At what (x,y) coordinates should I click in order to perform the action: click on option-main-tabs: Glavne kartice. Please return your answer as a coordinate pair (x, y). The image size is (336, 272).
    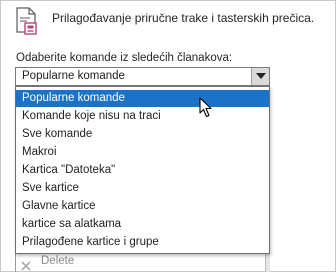
    Looking at the image, I should click on (142, 206).